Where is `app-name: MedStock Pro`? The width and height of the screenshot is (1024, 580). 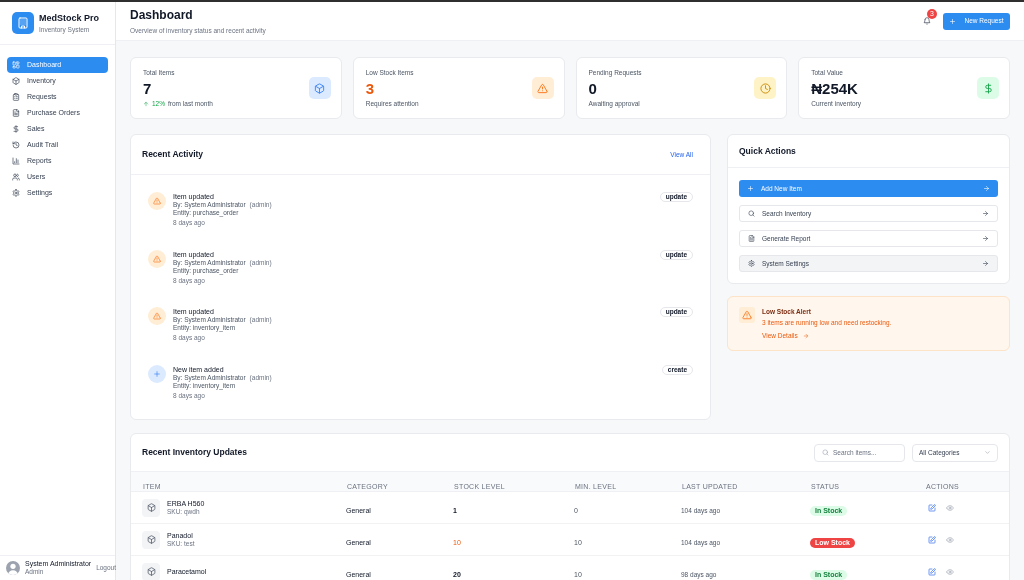
app-name: MedStock Pro is located at coordinates (69, 18).